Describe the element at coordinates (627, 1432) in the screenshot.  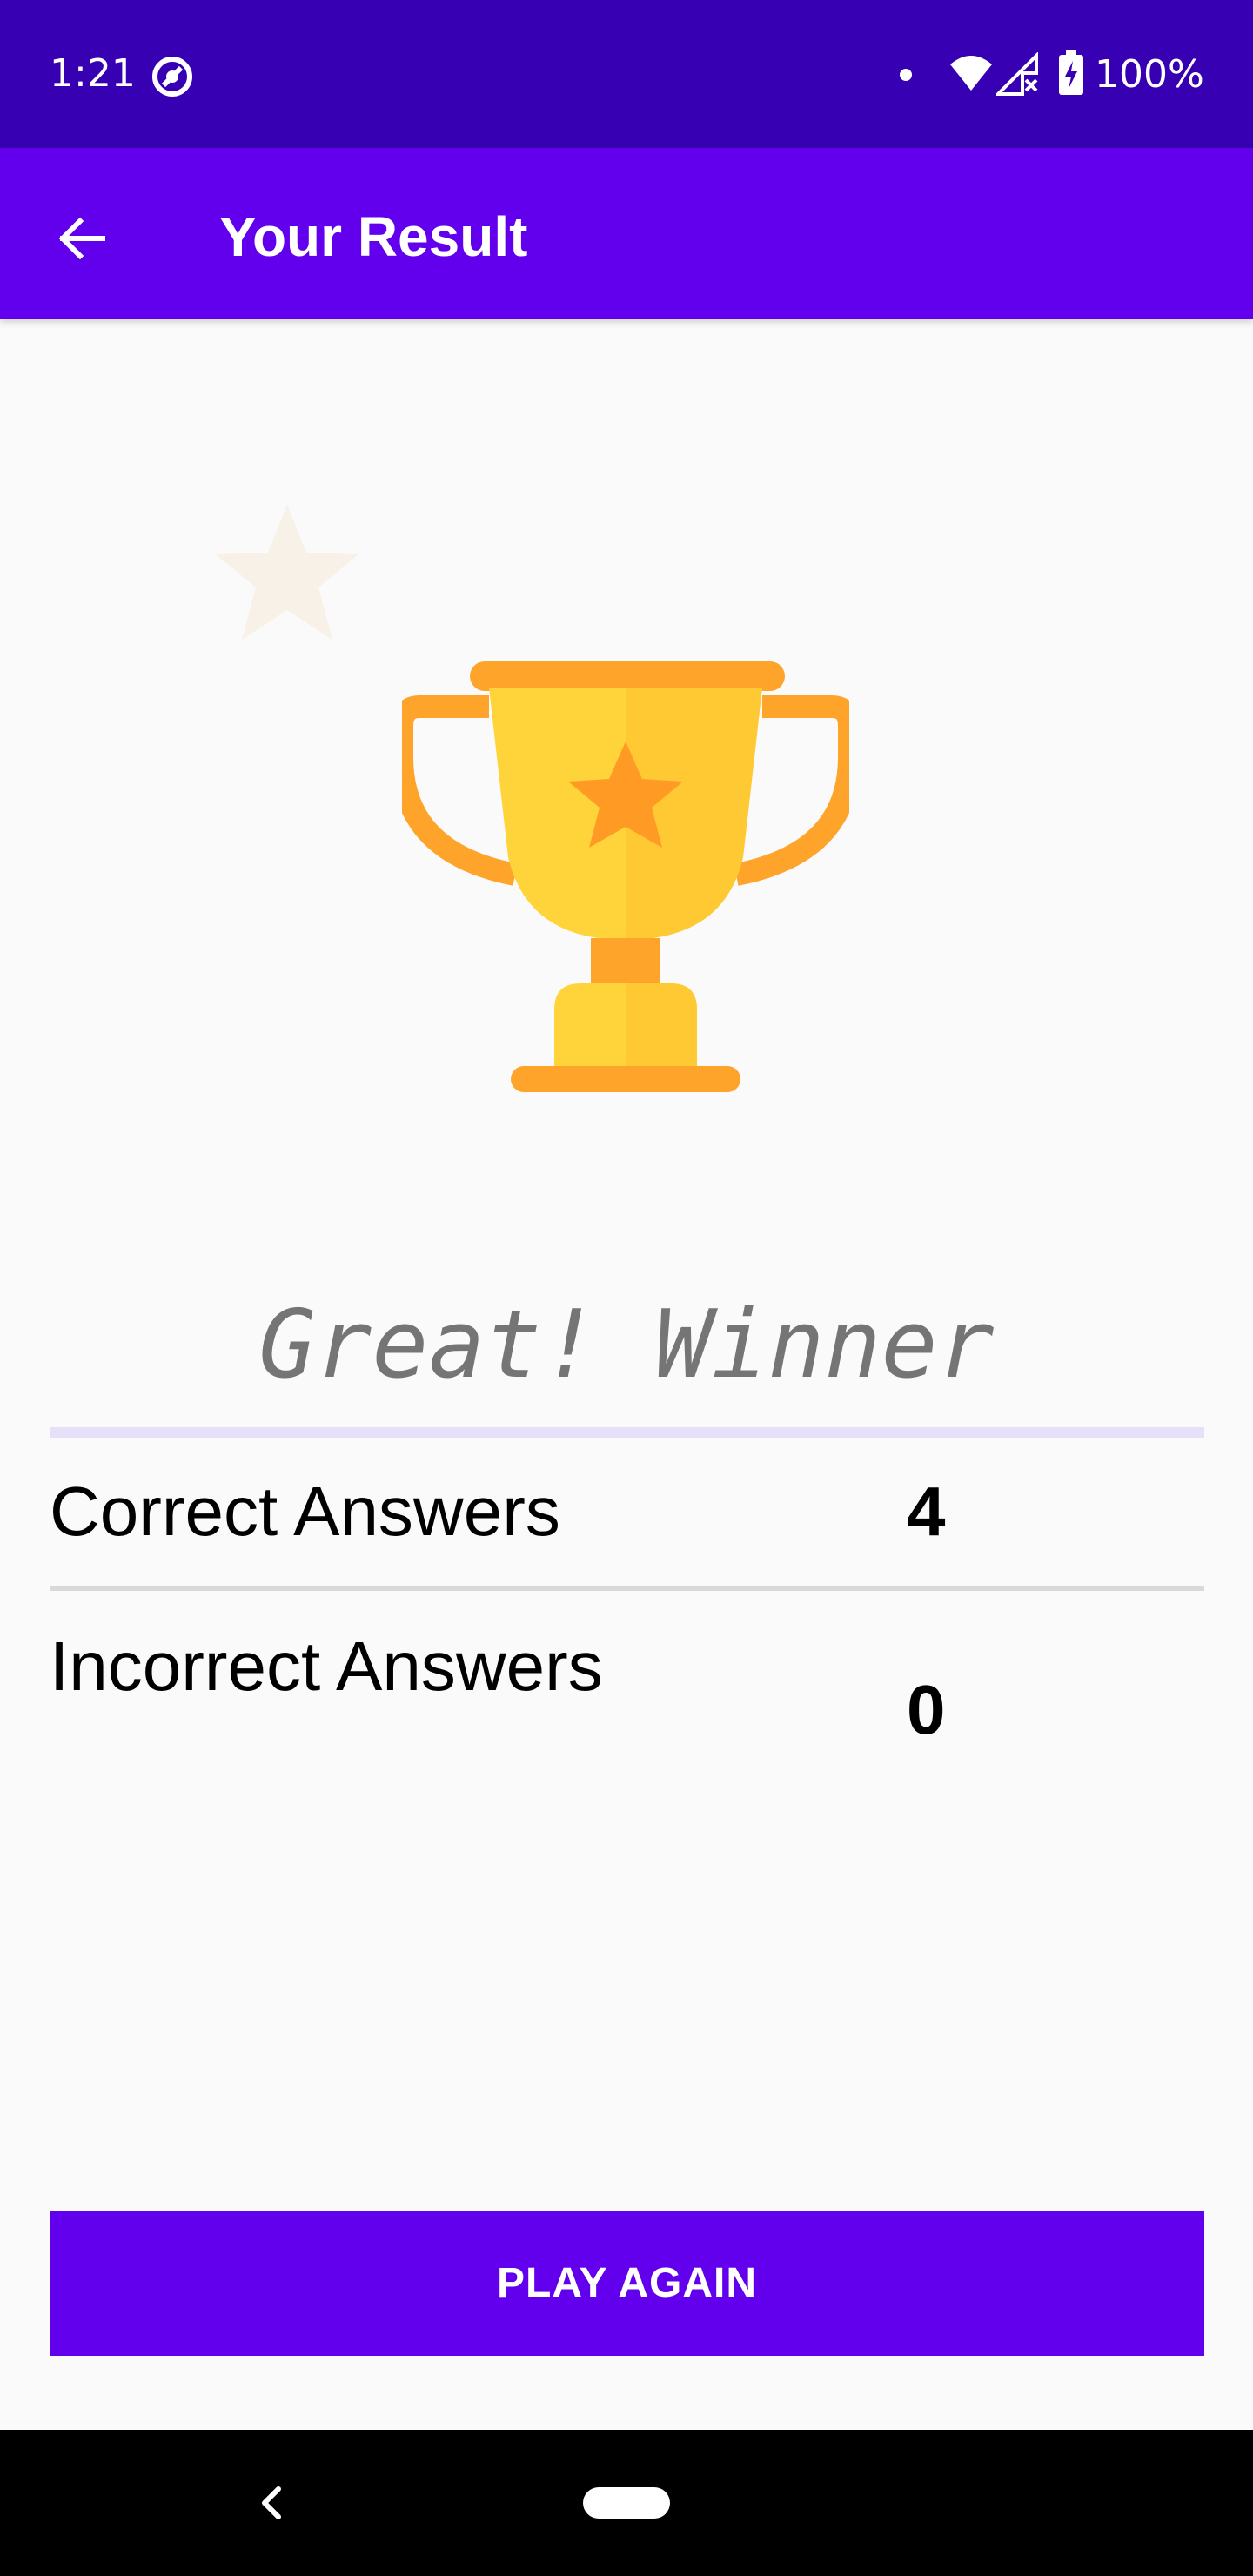
I see `headline-divider` at that location.